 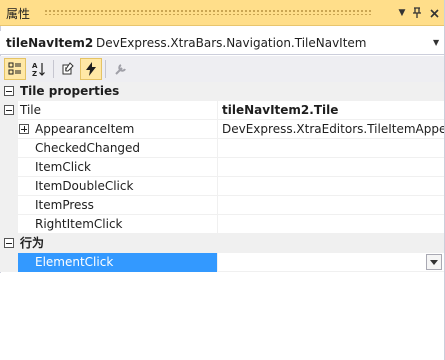 What do you see at coordinates (91, 69) in the screenshot?
I see `events-icon` at bounding box center [91, 69].